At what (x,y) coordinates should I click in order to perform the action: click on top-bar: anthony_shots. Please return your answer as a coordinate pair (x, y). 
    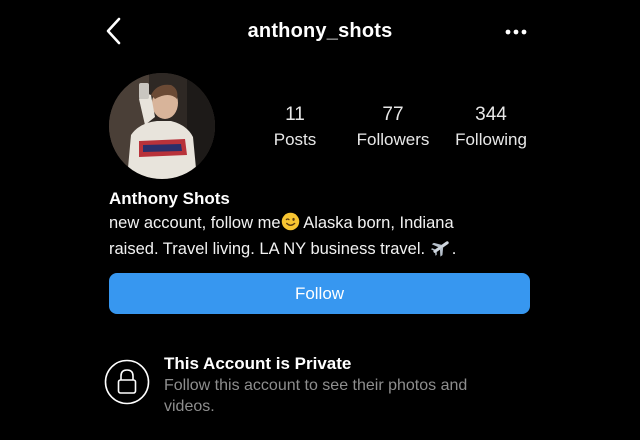
    Looking at the image, I should click on (320, 32).